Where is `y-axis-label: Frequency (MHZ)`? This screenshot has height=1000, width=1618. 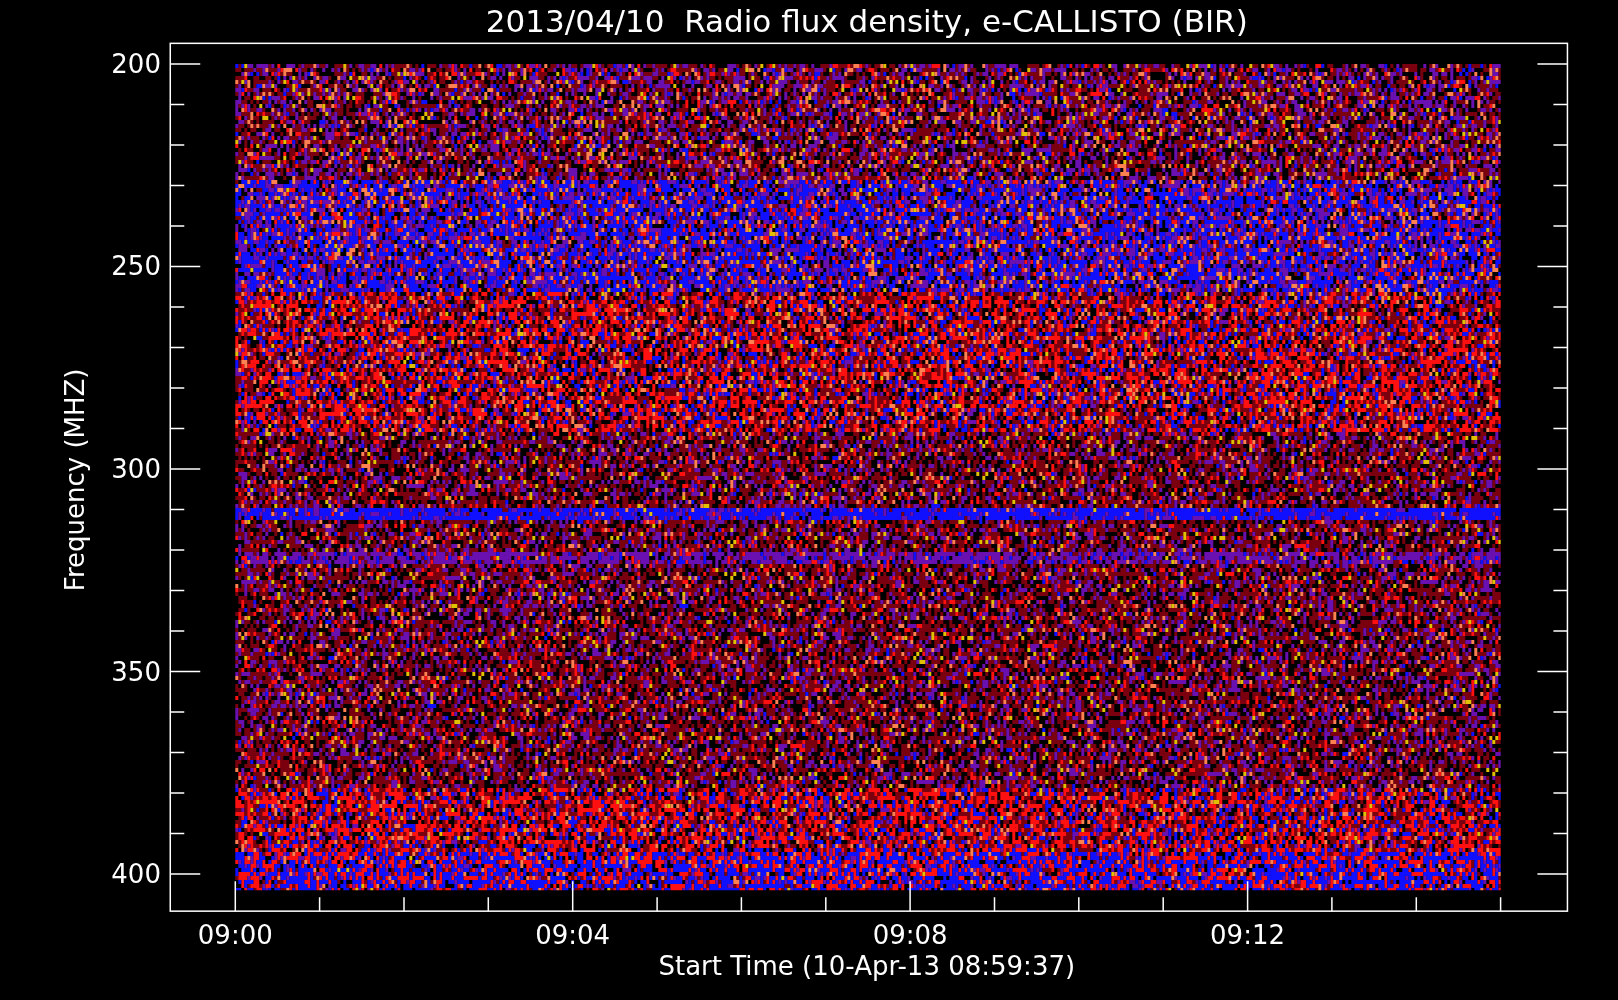
y-axis-label: Frequency (MHZ) is located at coordinates (75, 480).